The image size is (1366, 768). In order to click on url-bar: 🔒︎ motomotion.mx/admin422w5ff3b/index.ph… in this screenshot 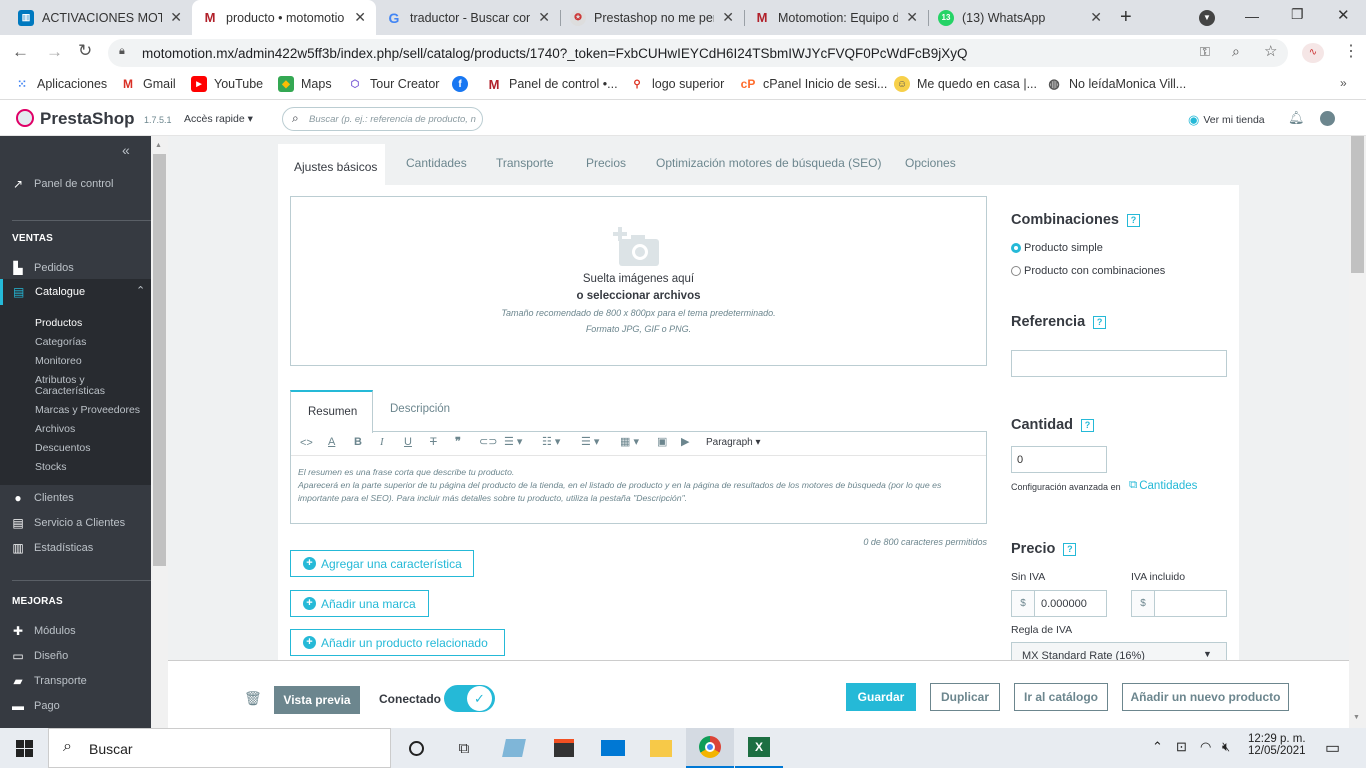, I will do `click(698, 53)`.